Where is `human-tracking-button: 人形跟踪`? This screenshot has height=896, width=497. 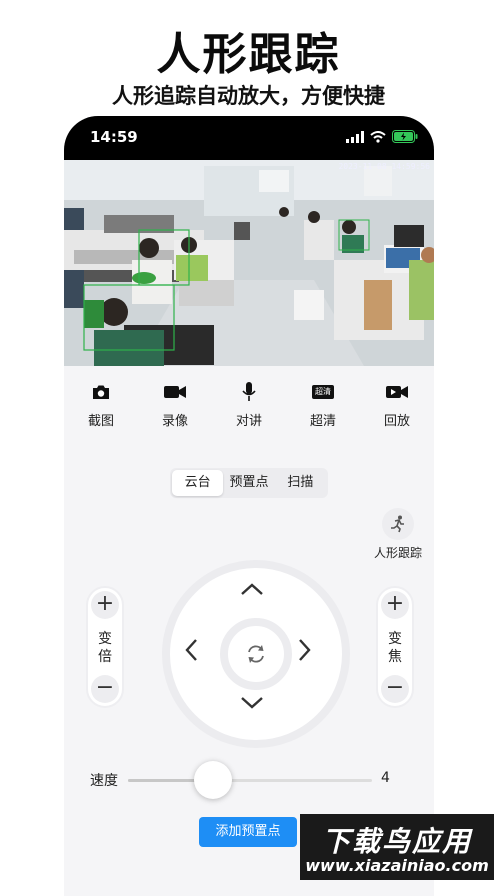
human-tracking-button: 人形跟踪 is located at coordinates (398, 534).